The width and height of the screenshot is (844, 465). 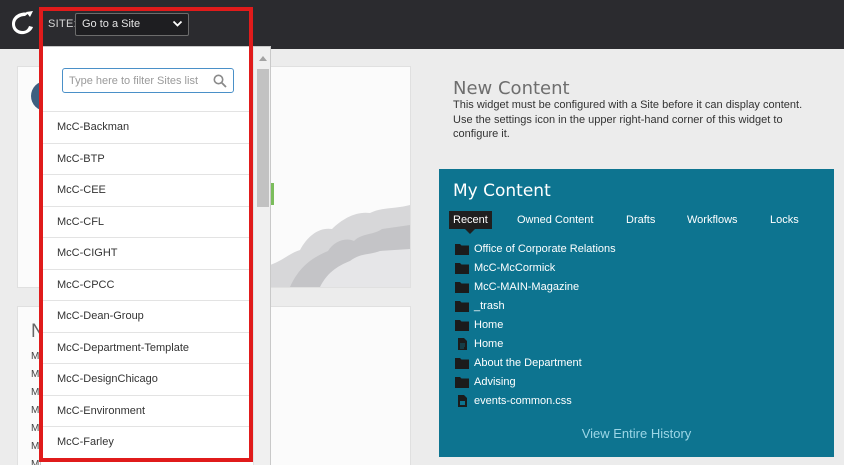 I want to click on list-item: events-common.css, so click(x=513, y=401).